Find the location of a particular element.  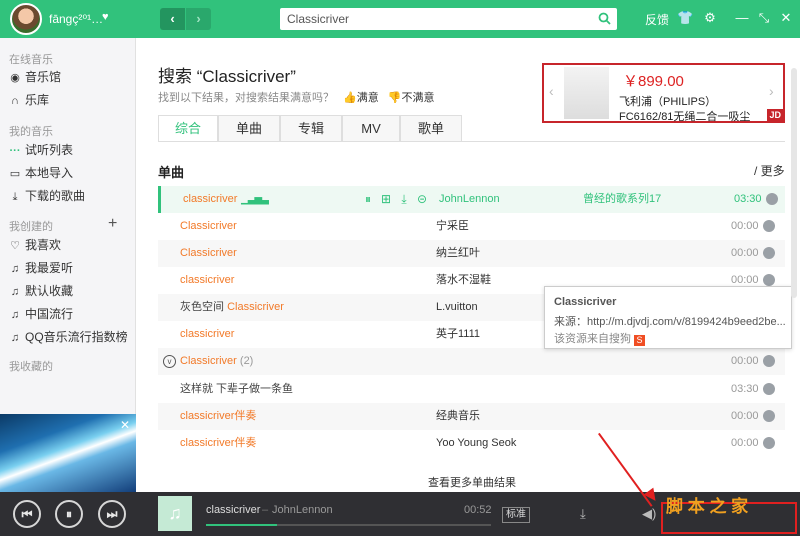

song-row: 这样就 下辈子做一条鱼 03:30 is located at coordinates (471, 389).